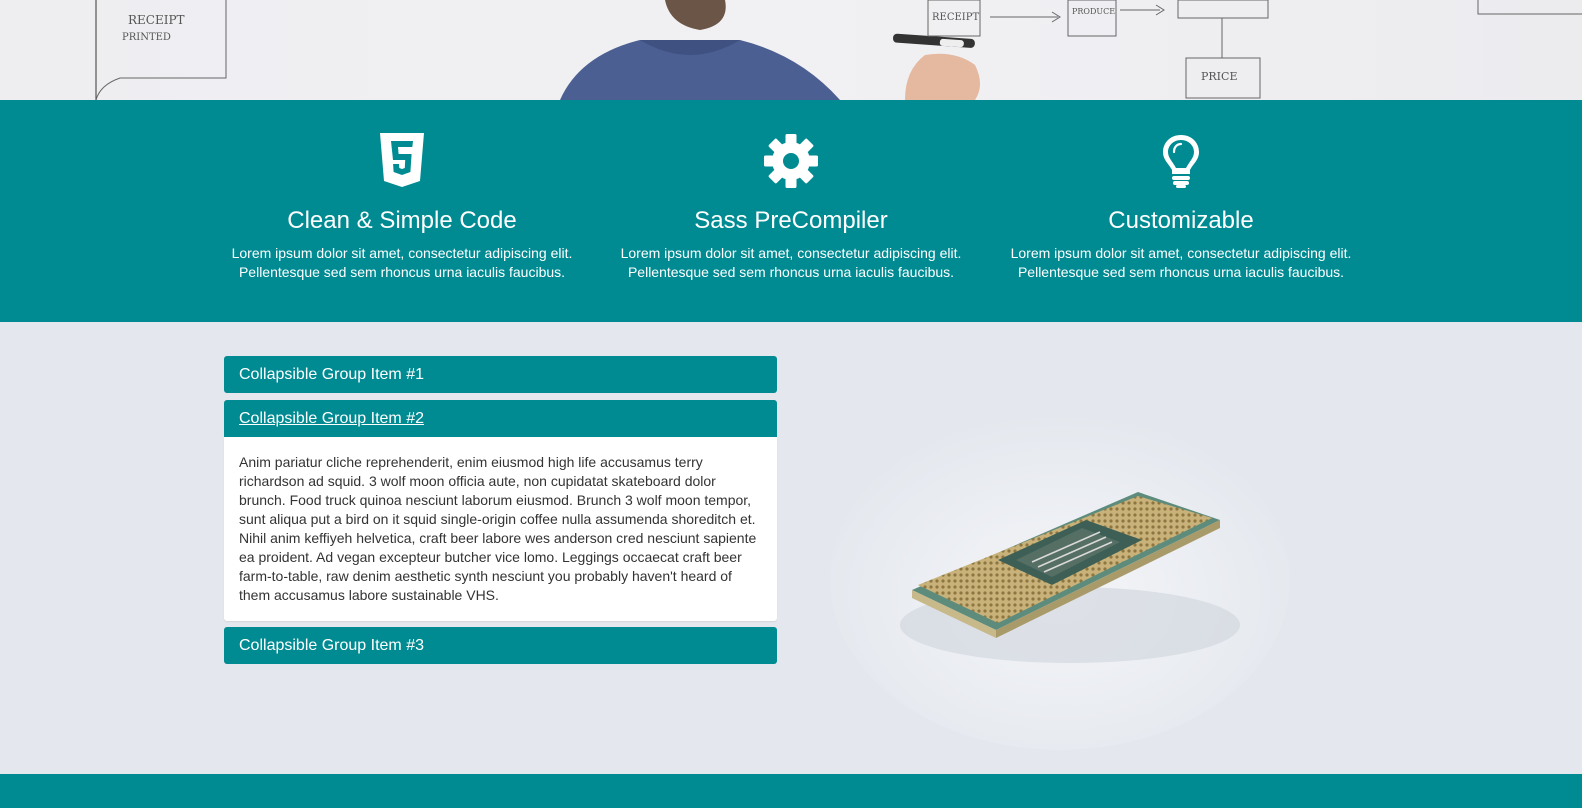  Describe the element at coordinates (331, 418) in the screenshot. I see `accordion-item-label: Collapsible Group Item #2` at that location.